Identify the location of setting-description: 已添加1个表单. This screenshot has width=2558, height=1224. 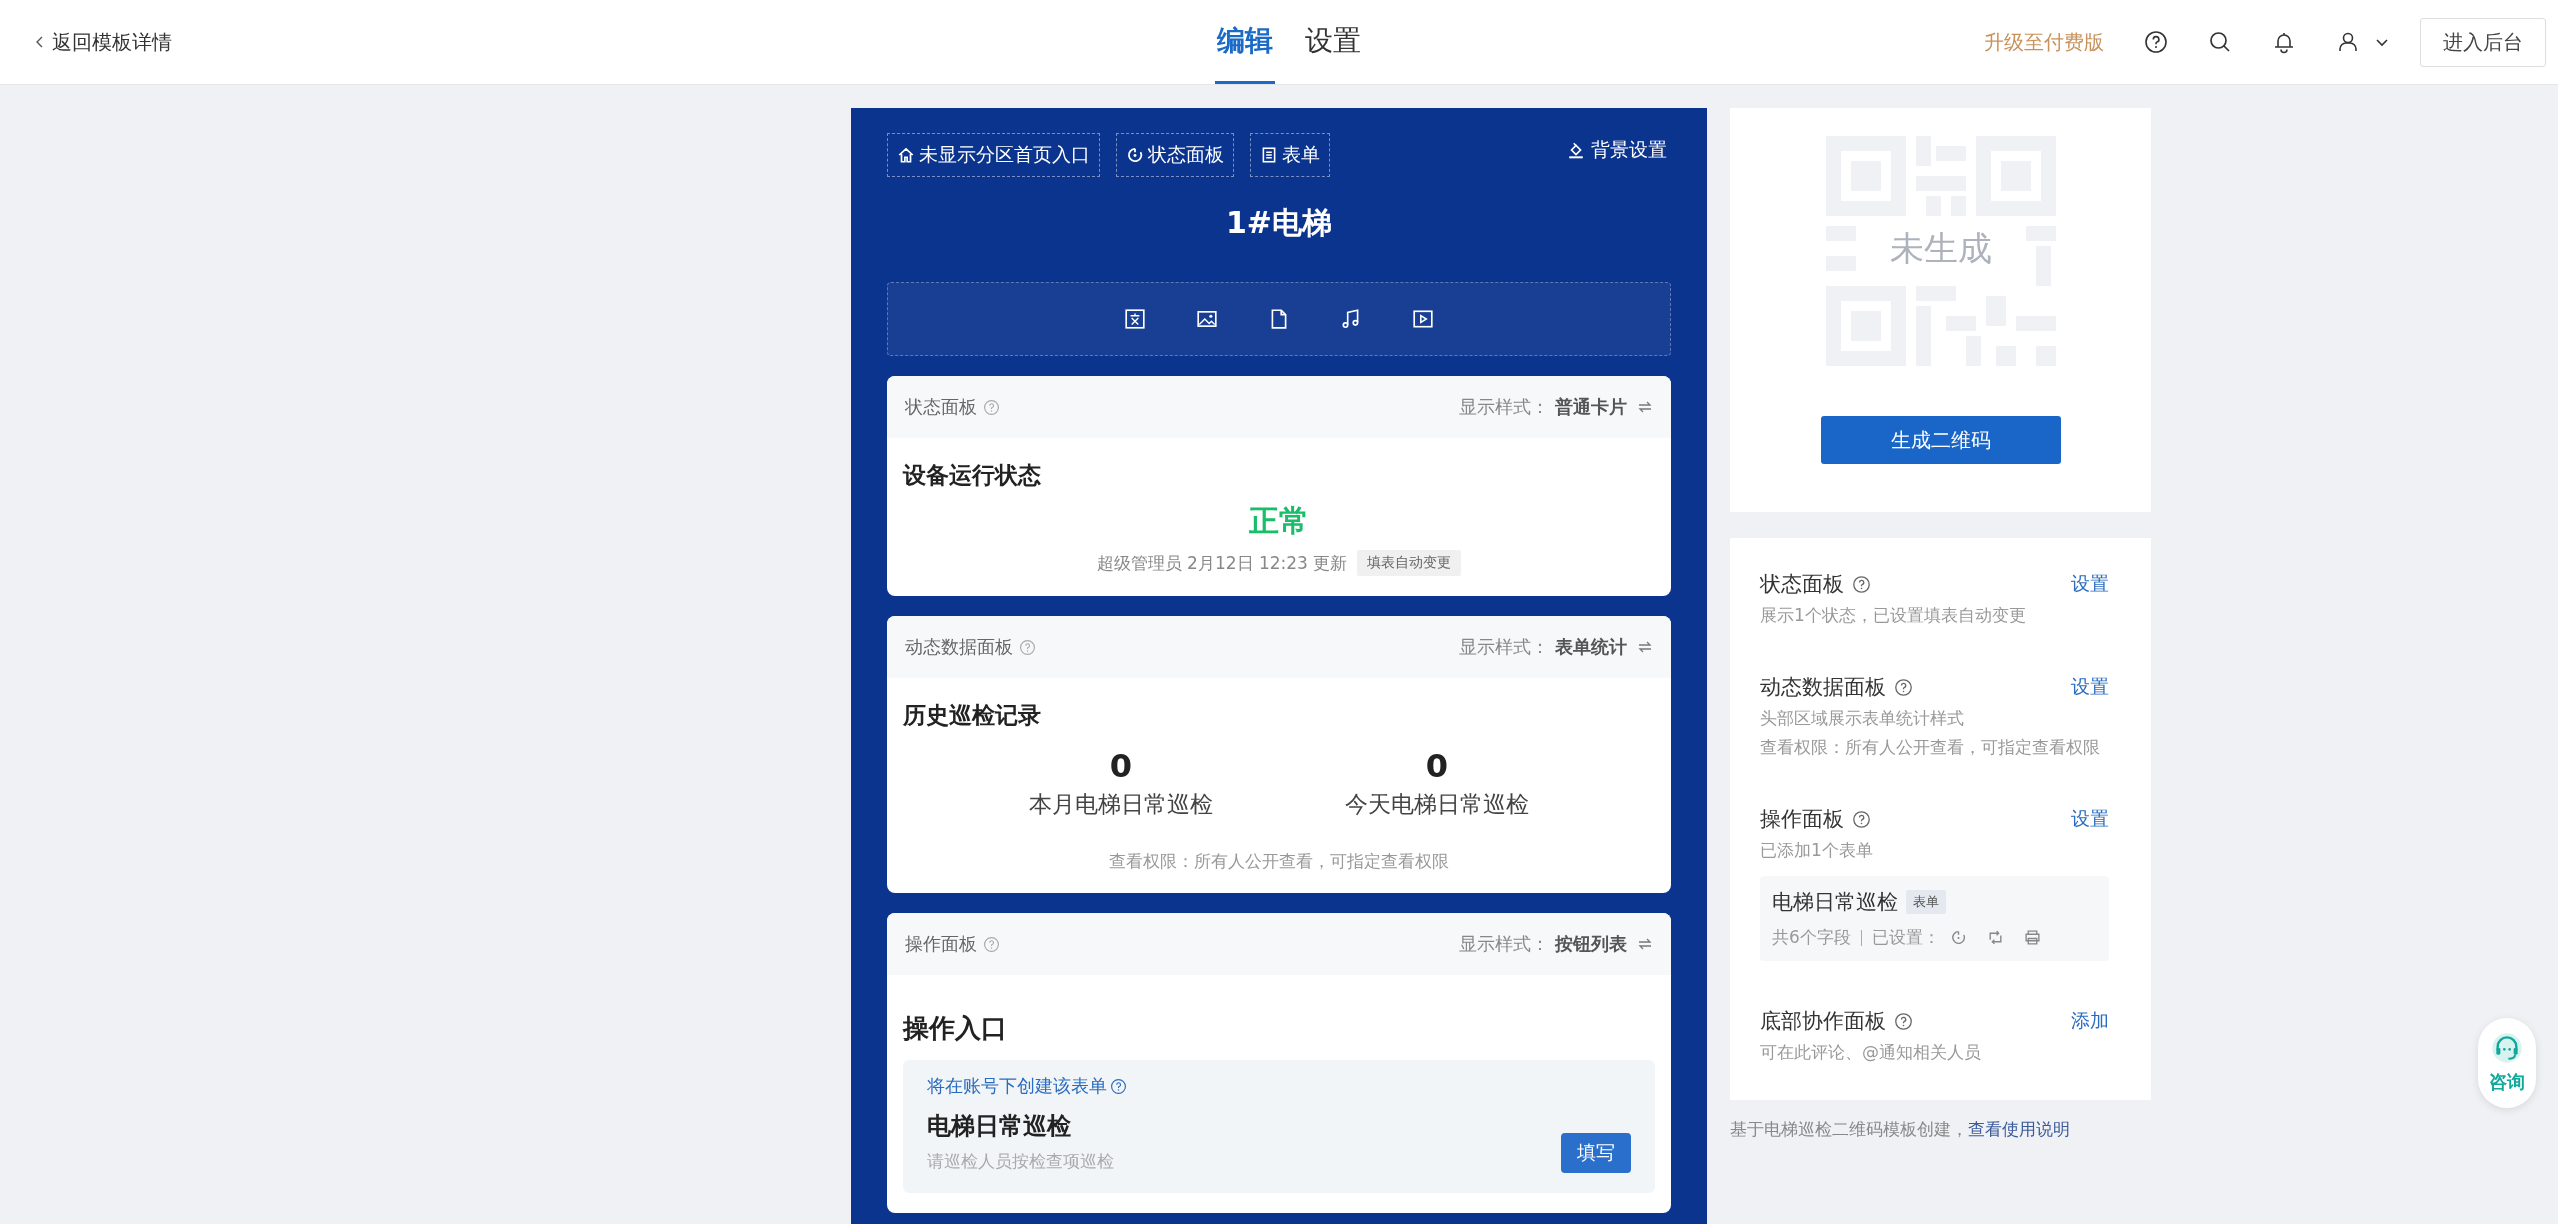
(1817, 850).